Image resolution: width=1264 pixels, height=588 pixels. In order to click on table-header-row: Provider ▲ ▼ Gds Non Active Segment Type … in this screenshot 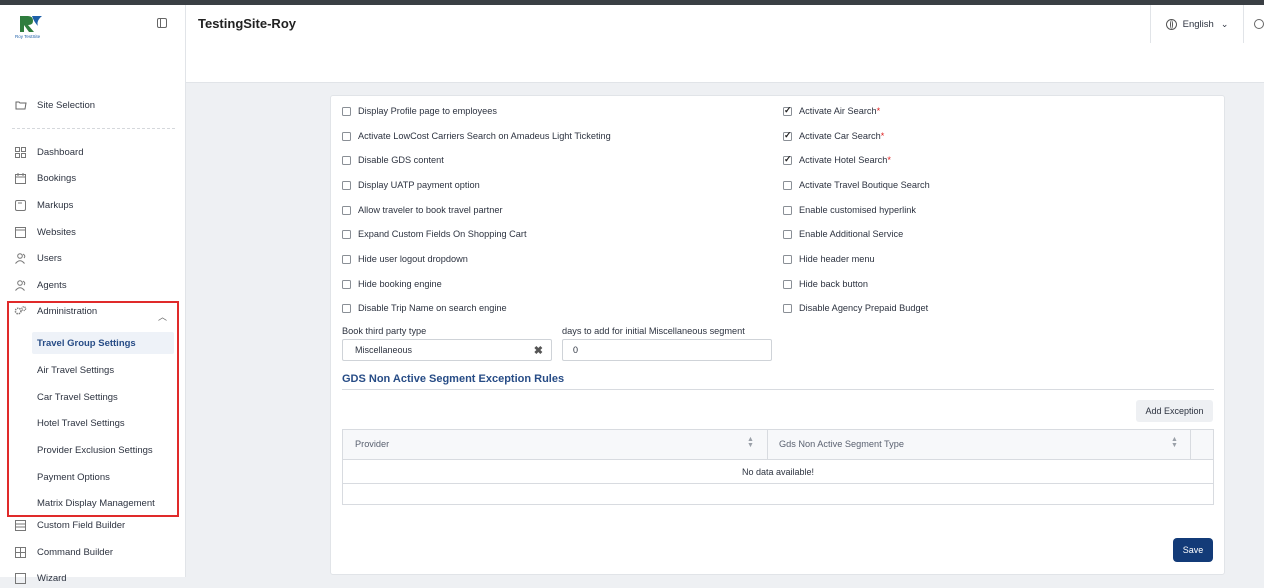, I will do `click(778, 445)`.